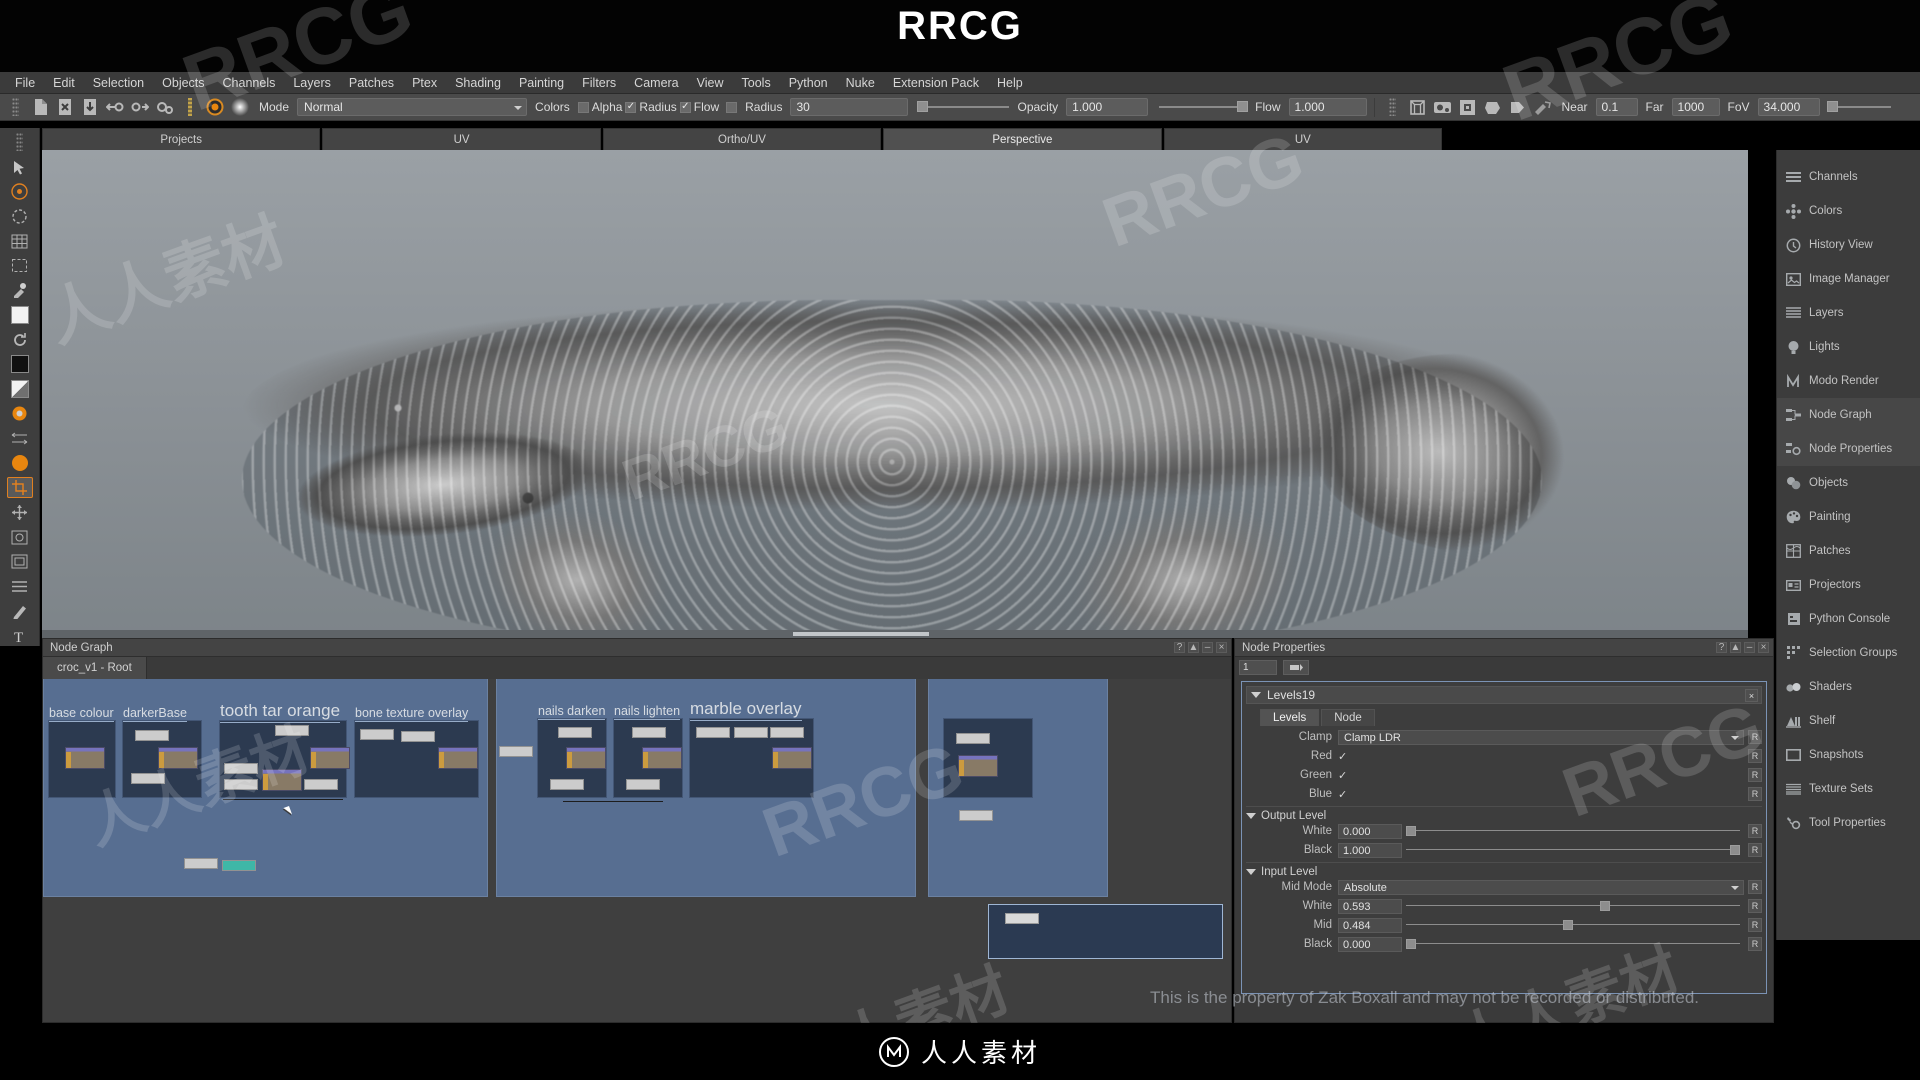  Describe the element at coordinates (963, 106) in the screenshot. I see `radius-slider` at that location.